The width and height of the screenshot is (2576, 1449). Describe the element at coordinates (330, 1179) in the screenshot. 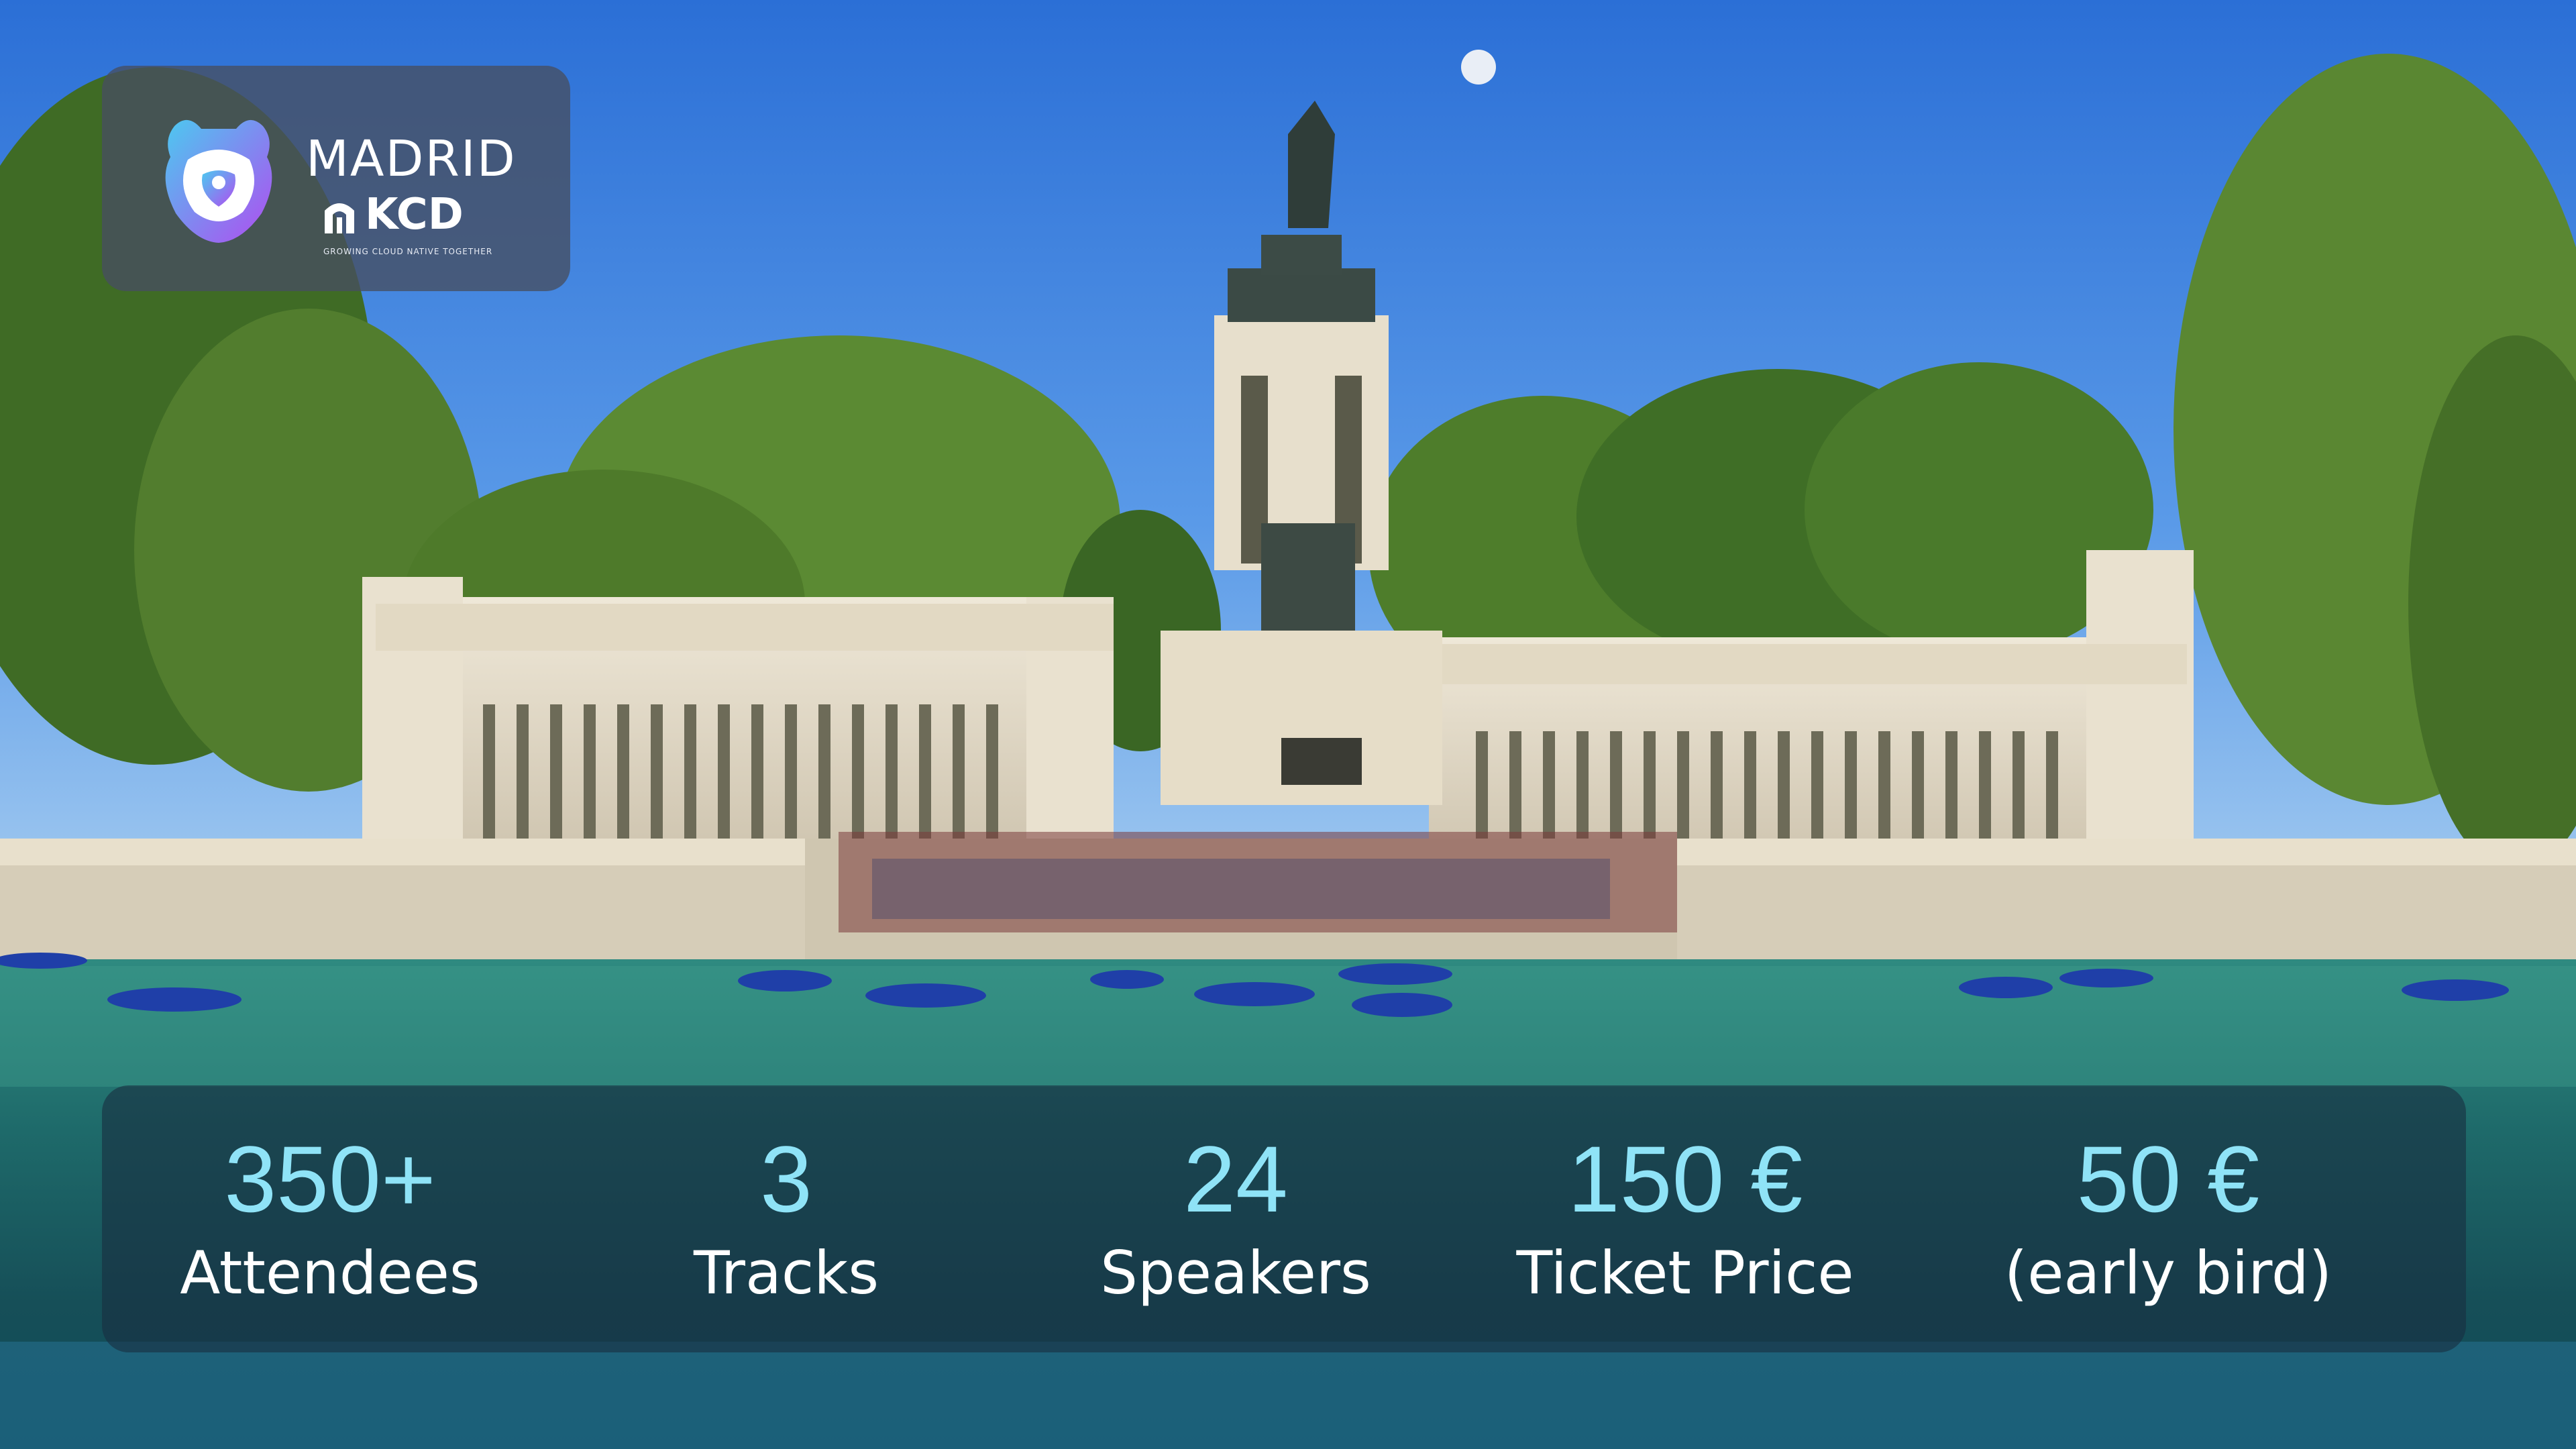

I see `stat-value: 350+` at that location.